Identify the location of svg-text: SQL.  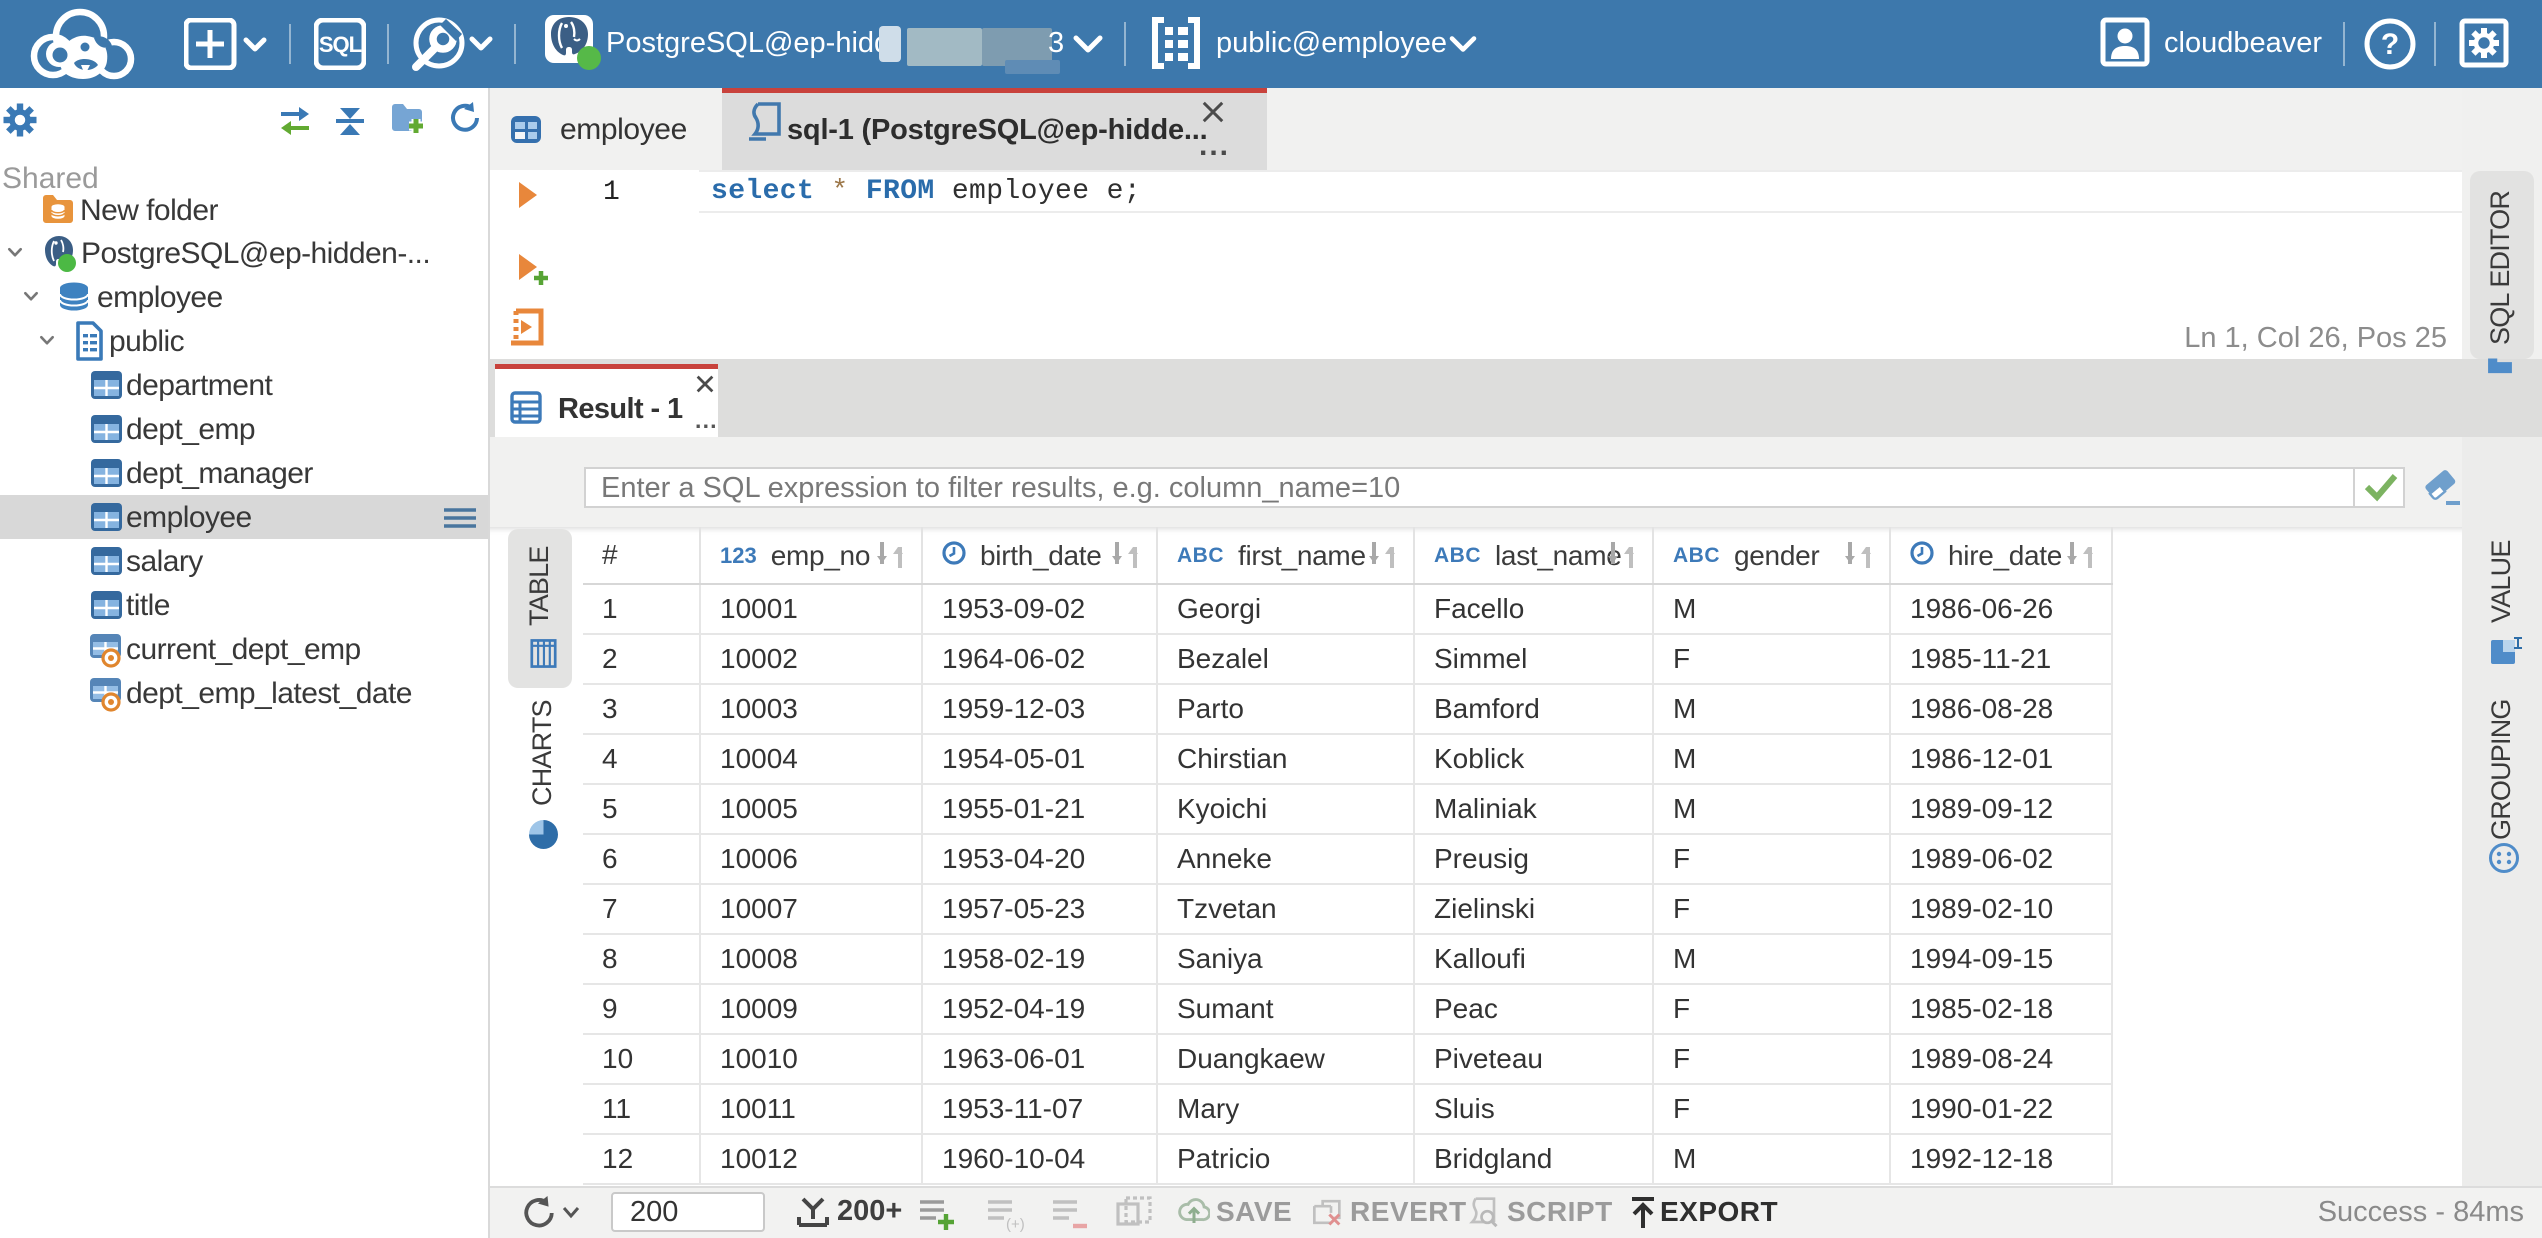
(340, 44).